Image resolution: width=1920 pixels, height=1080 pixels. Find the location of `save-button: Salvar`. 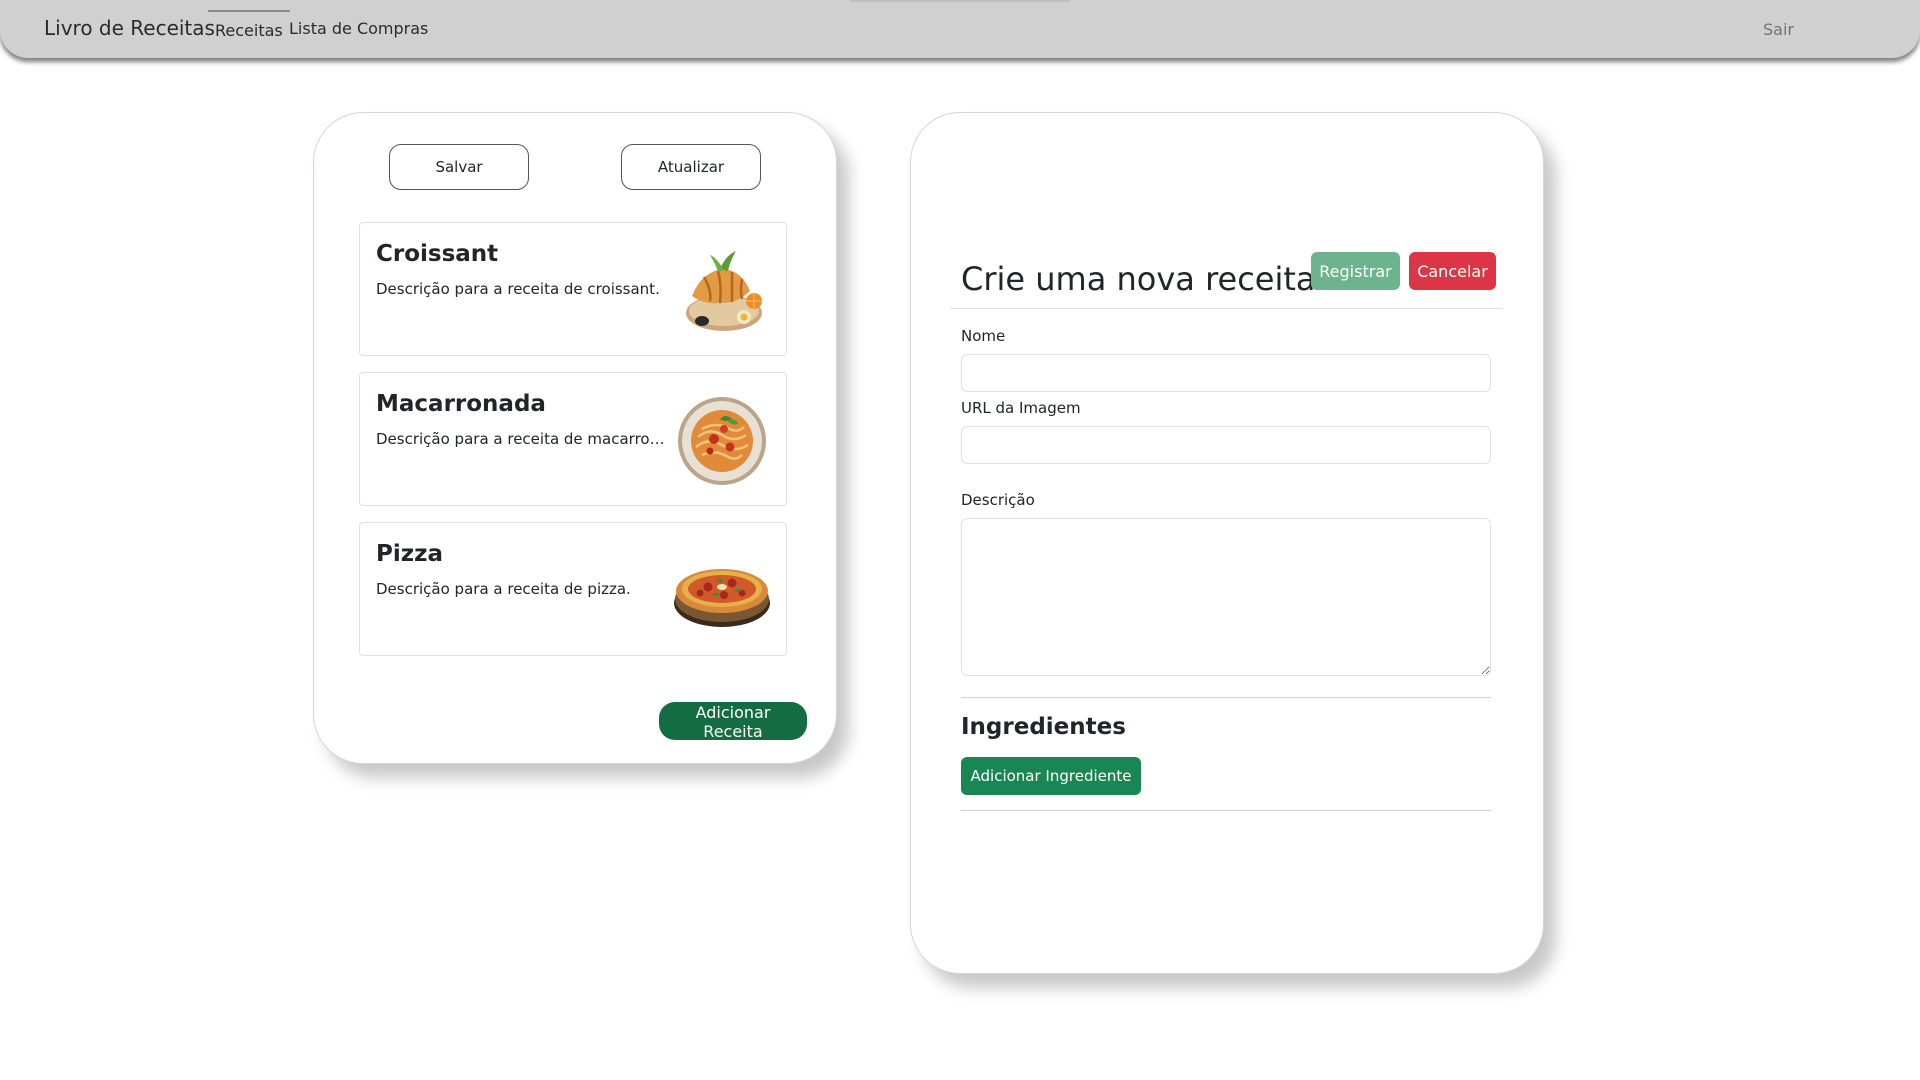

save-button: Salvar is located at coordinates (459, 167).